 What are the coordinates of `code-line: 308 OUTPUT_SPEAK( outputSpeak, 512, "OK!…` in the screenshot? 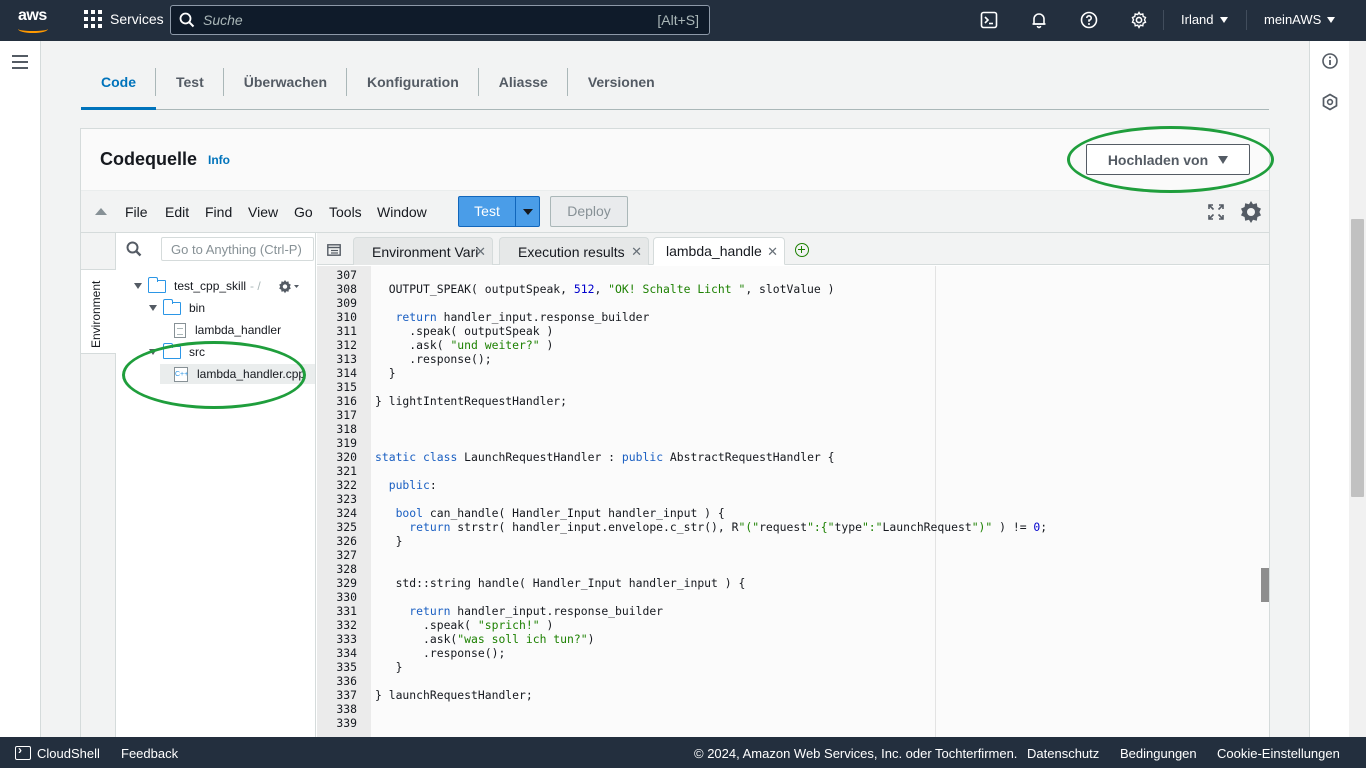 It's located at (793, 289).